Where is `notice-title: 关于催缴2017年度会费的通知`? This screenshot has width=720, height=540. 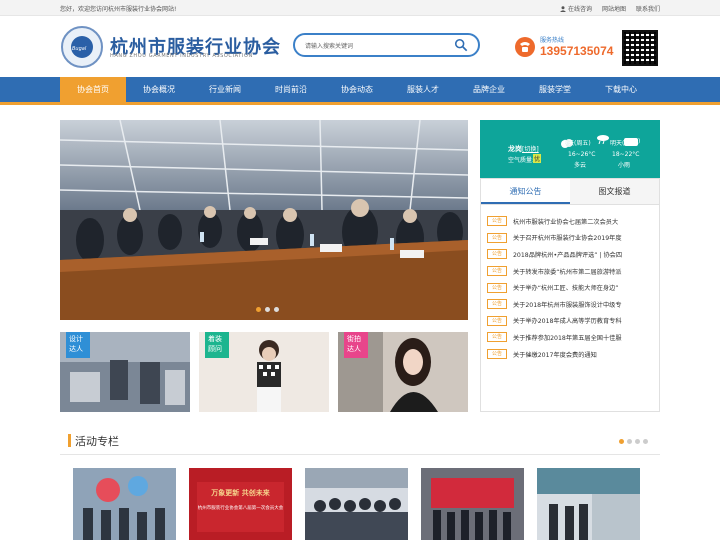 notice-title: 关于催缴2017年度会费的通知 is located at coordinates (555, 354).